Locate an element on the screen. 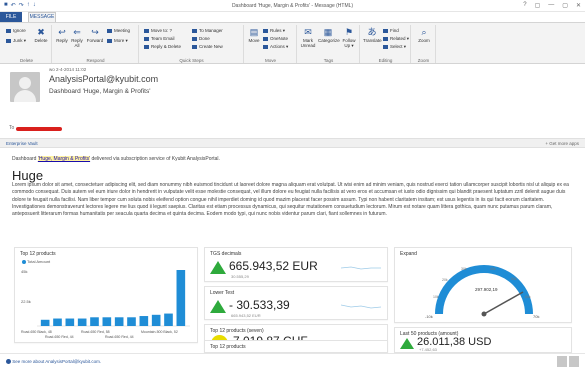 The width and height of the screenshot is (585, 369). enterprise-vault-link: Enterprise Vault is located at coordinates (22, 143).